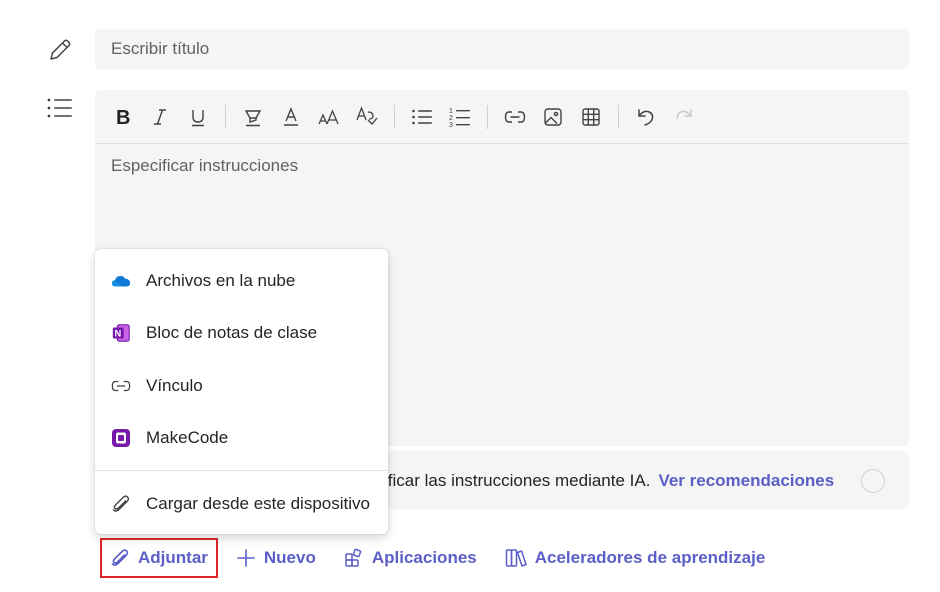 Image resolution: width=940 pixels, height=592 pixels. I want to click on new-label: Nuevo, so click(289, 557).